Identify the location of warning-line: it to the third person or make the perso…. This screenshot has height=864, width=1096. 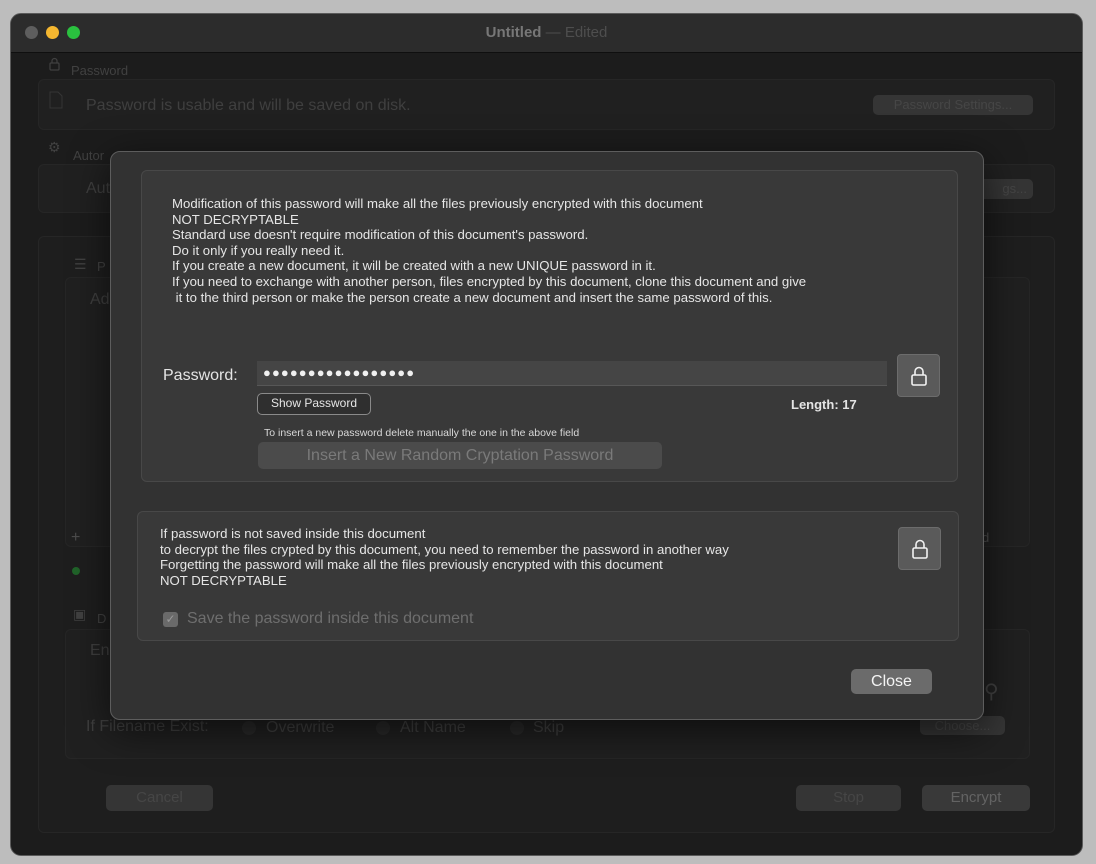
(472, 297).